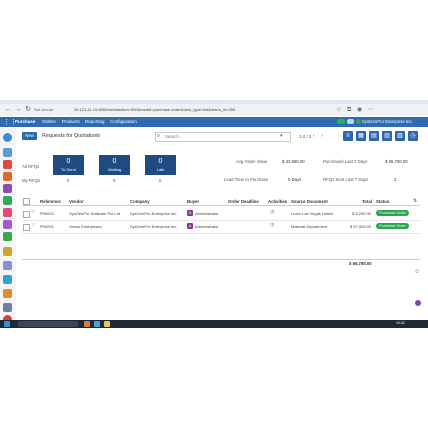 Image resolution: width=428 pixels, height=428 pixels. What do you see at coordinates (8, 110) in the screenshot?
I see `back-icon: ←` at bounding box center [8, 110].